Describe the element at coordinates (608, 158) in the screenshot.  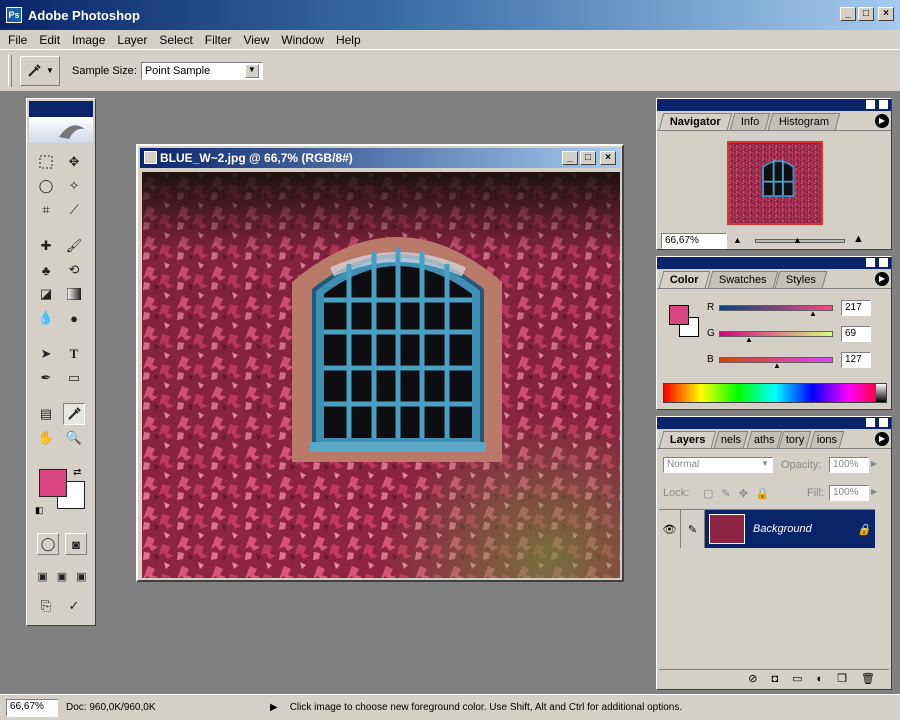
I see `doc-close-button: ×` at that location.